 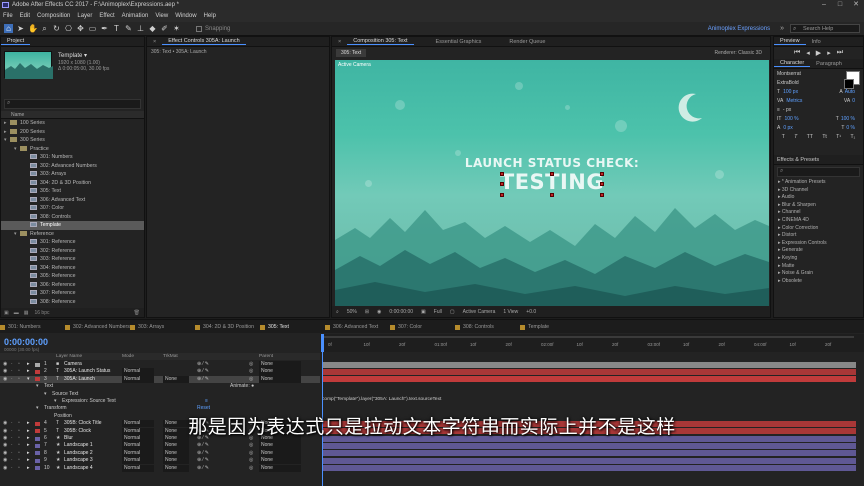 What do you see at coordinates (227, 327) in the screenshot?
I see `timeline-tab: 304: 2D & 3D Position` at bounding box center [227, 327].